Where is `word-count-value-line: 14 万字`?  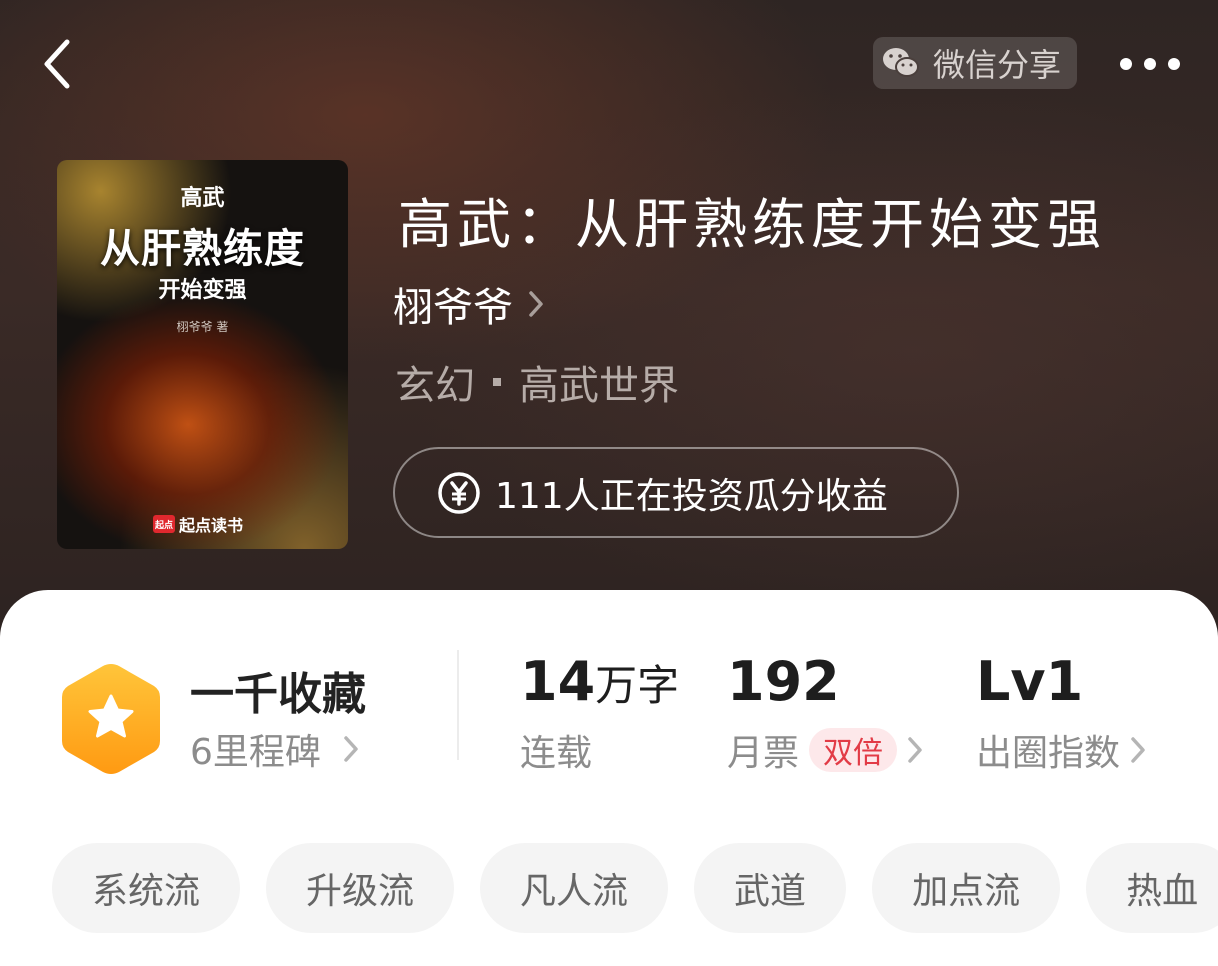 word-count-value-line: 14 万字 is located at coordinates (599, 681).